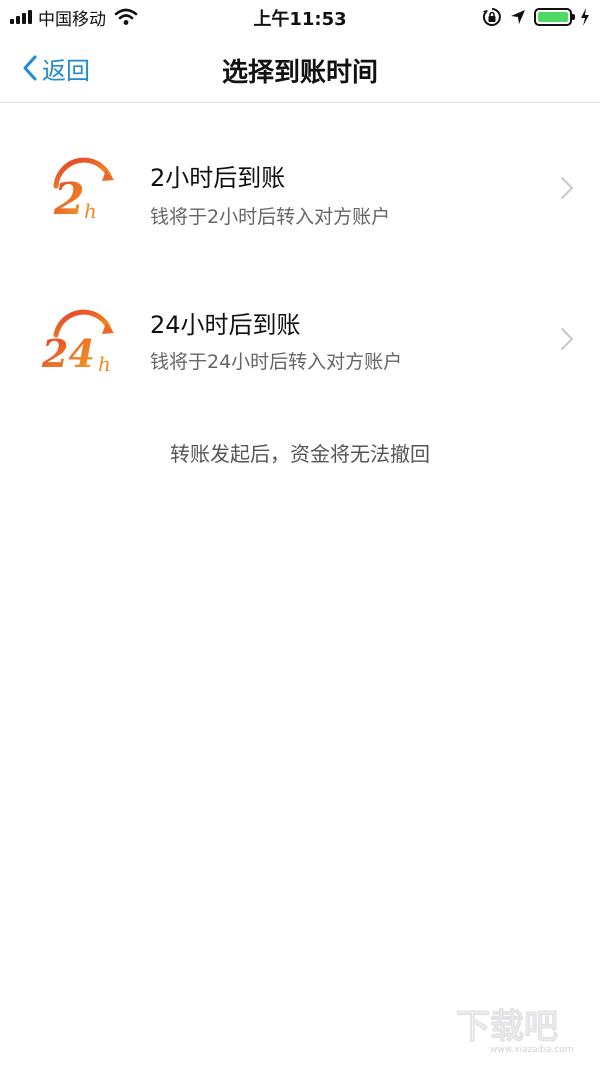  What do you see at coordinates (68, 353) in the screenshot?
I see `svg-text: 24` at bounding box center [68, 353].